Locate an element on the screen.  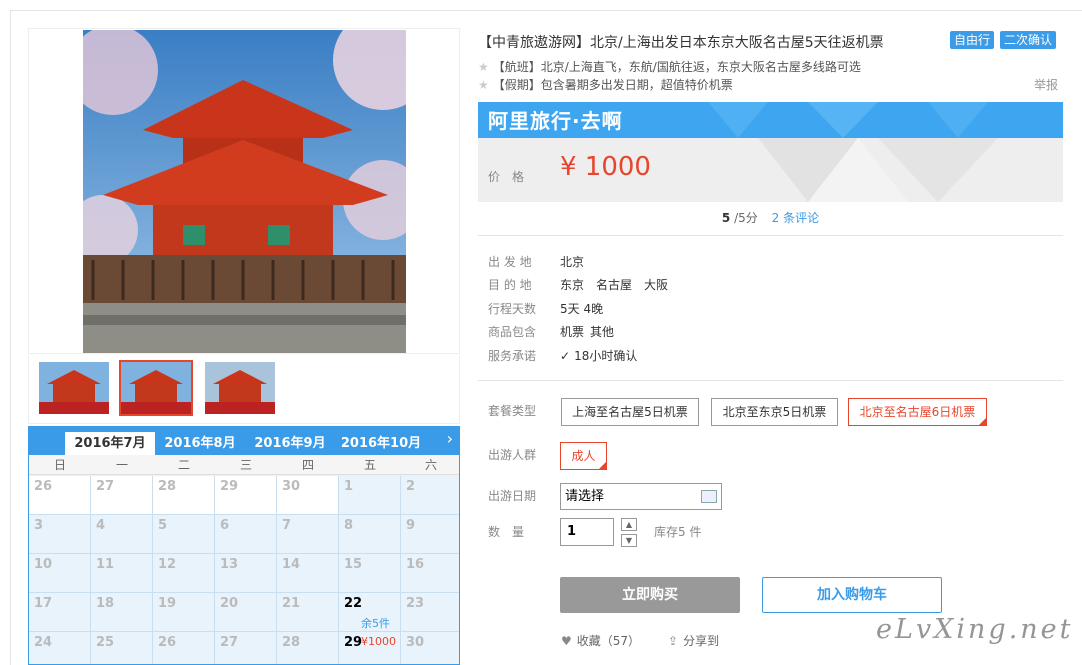
calendar-day: 3 is located at coordinates (60, 534).